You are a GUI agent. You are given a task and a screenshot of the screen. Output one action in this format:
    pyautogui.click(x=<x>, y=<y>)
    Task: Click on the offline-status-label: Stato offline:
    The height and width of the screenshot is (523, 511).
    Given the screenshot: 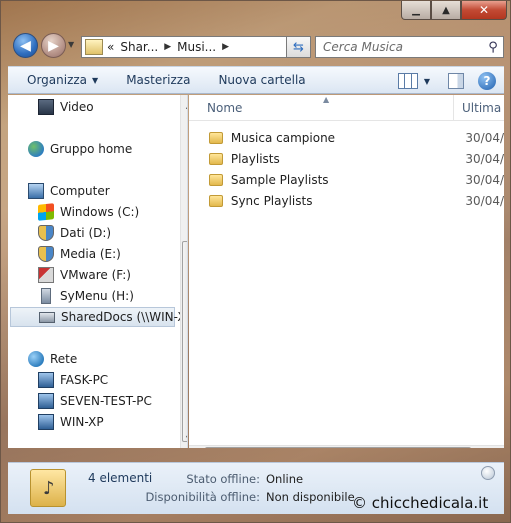 What is the action you would take?
    pyautogui.click(x=223, y=479)
    